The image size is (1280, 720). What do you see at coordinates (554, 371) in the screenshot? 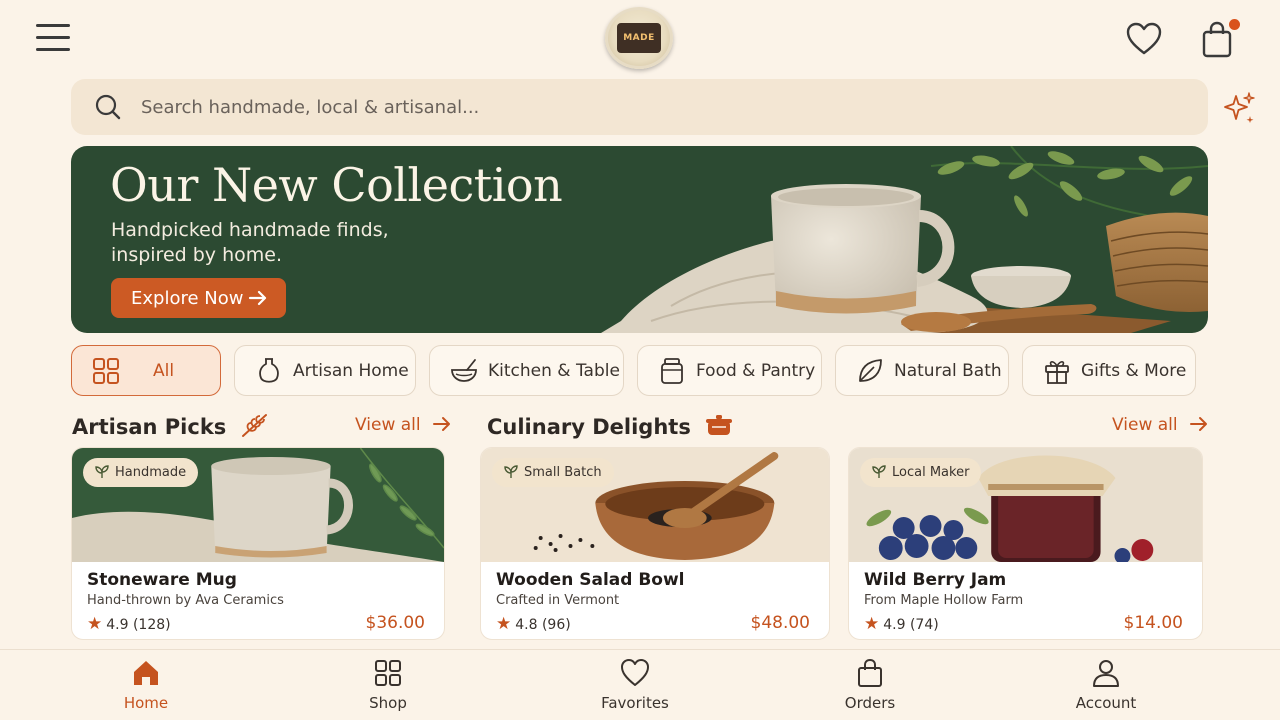
I see `category-label: Kitchen & Table` at bounding box center [554, 371].